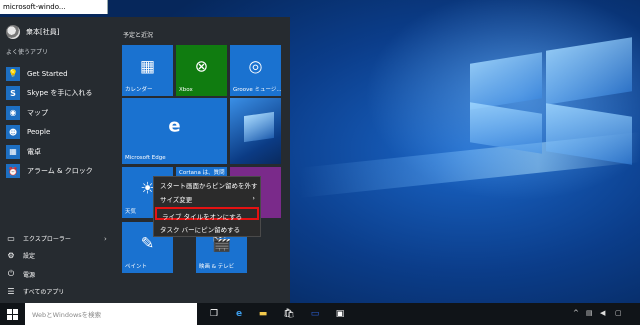 The image size is (640, 325). I want to click on windows-logo-icon, so click(12, 314).